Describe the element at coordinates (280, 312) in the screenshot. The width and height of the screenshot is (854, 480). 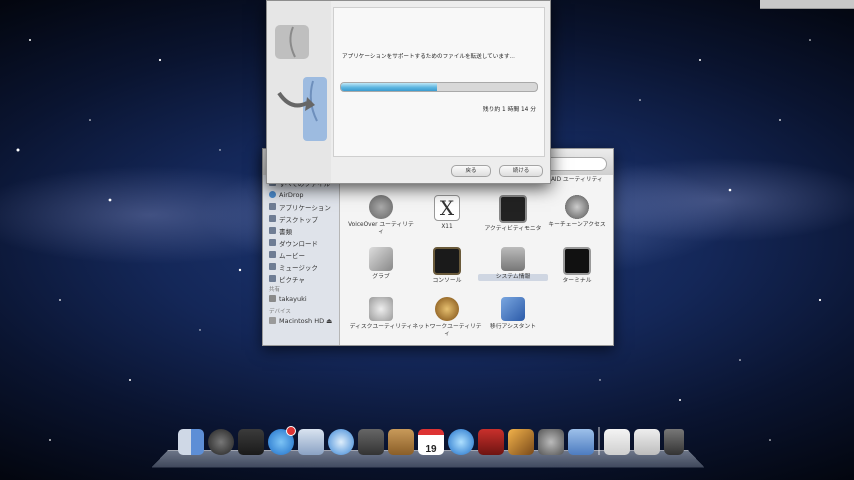
I see `sidebar-header-devices: デバイス` at that location.